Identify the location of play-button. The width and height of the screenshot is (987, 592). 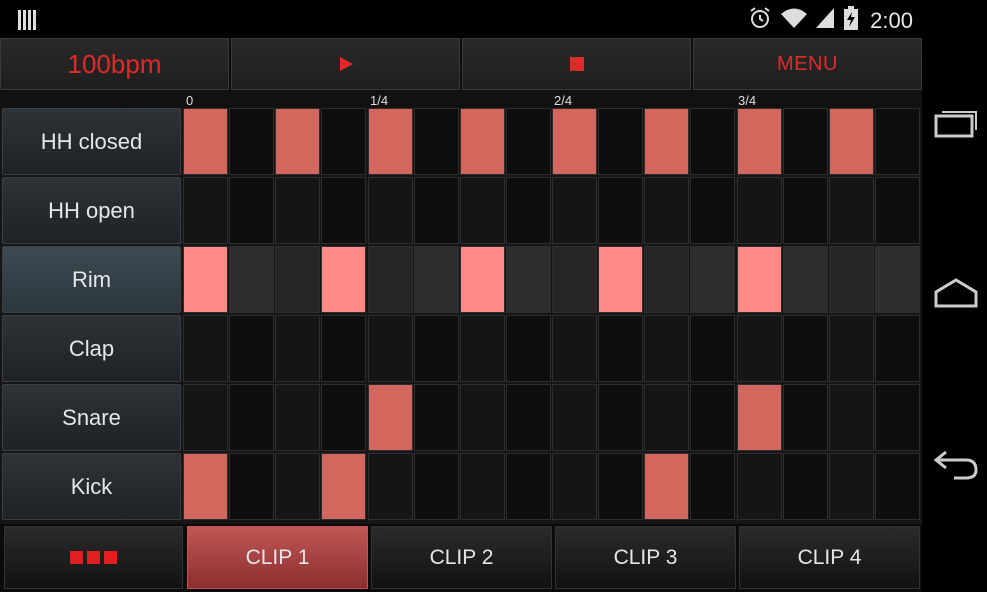
(345, 64).